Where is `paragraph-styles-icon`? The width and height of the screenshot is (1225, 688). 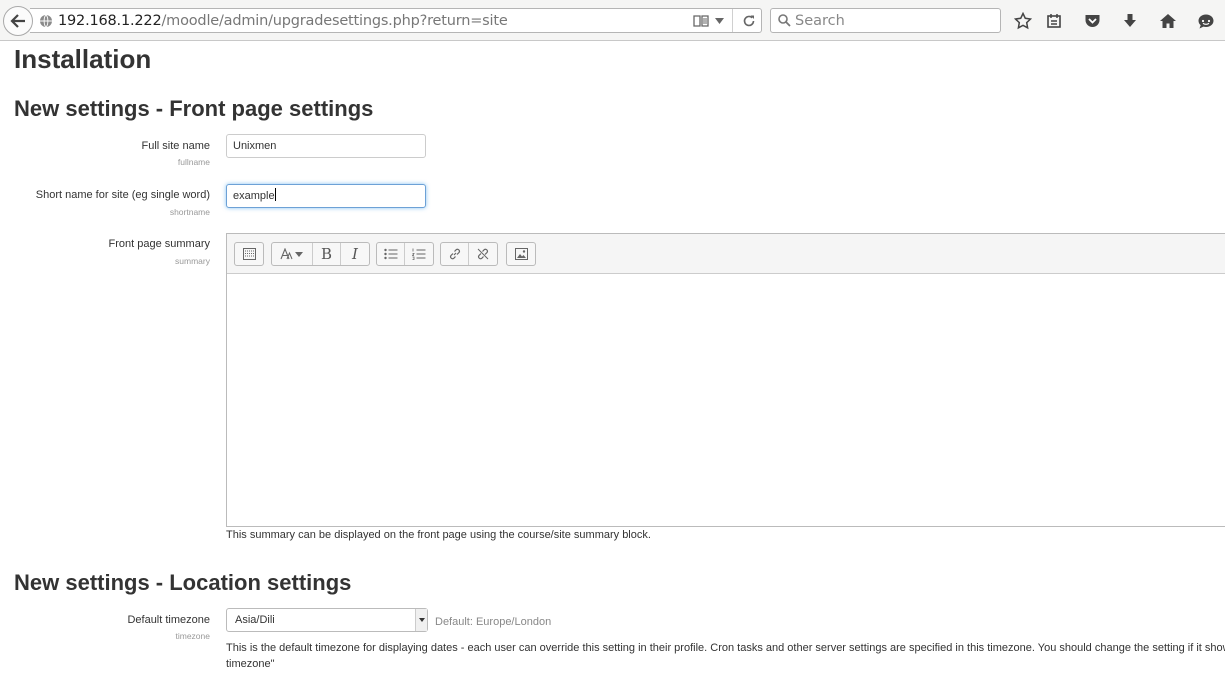 paragraph-styles-icon is located at coordinates (292, 254).